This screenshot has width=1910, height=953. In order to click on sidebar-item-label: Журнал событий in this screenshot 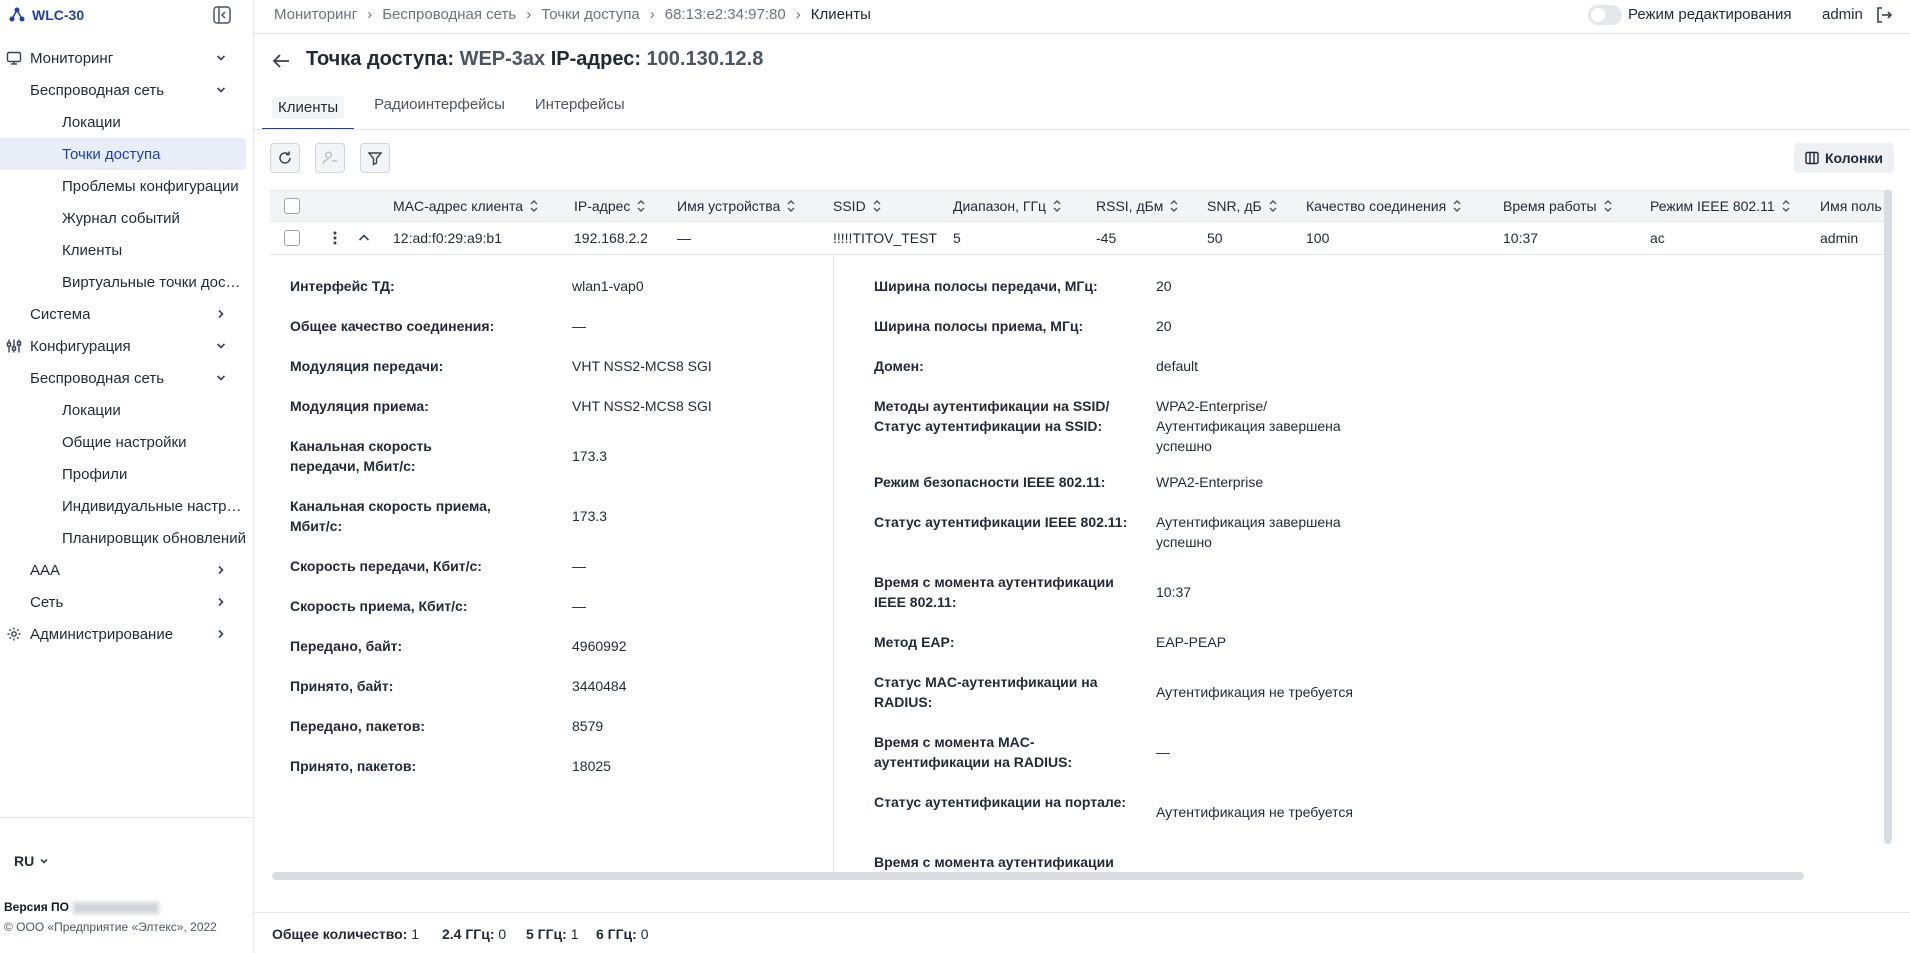, I will do `click(121, 218)`.